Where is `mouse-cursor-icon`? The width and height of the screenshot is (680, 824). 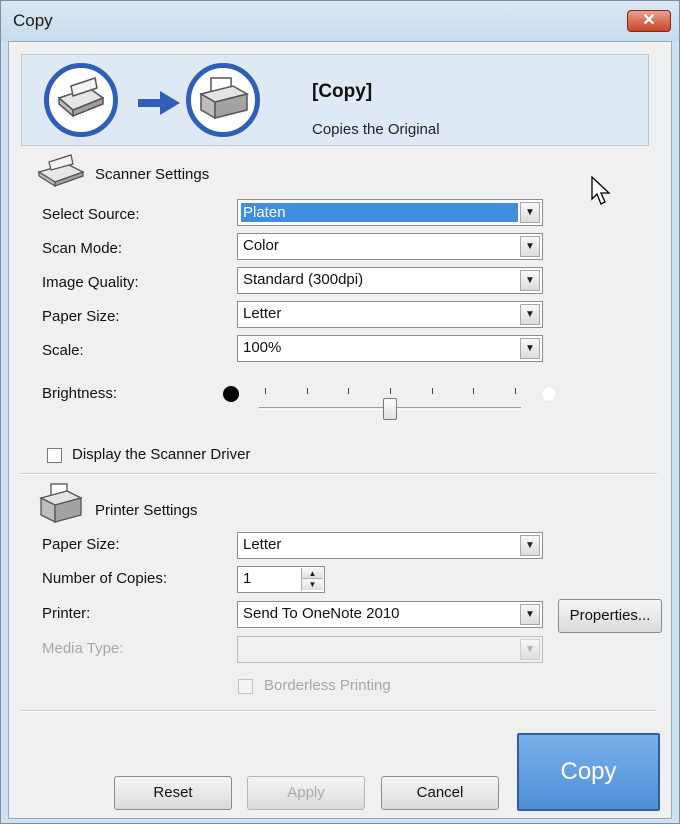
mouse-cursor-icon is located at coordinates (601, 190).